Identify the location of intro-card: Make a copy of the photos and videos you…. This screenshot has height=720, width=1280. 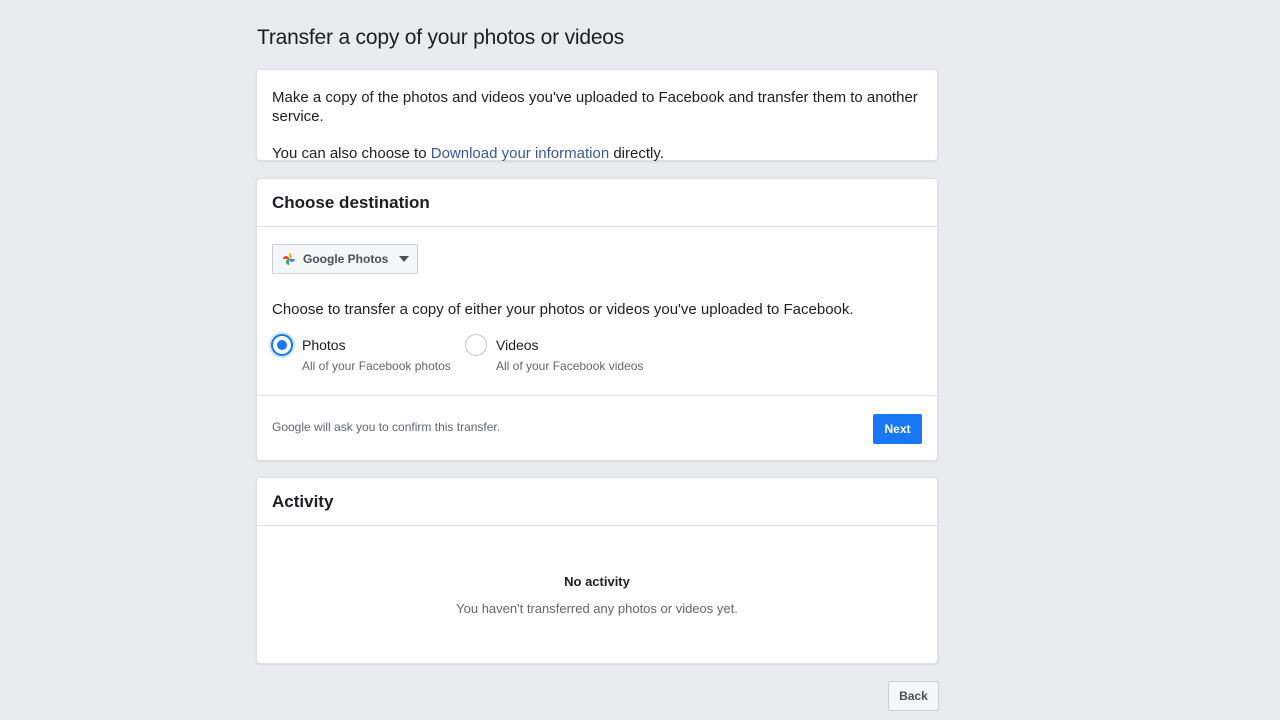
(597, 116).